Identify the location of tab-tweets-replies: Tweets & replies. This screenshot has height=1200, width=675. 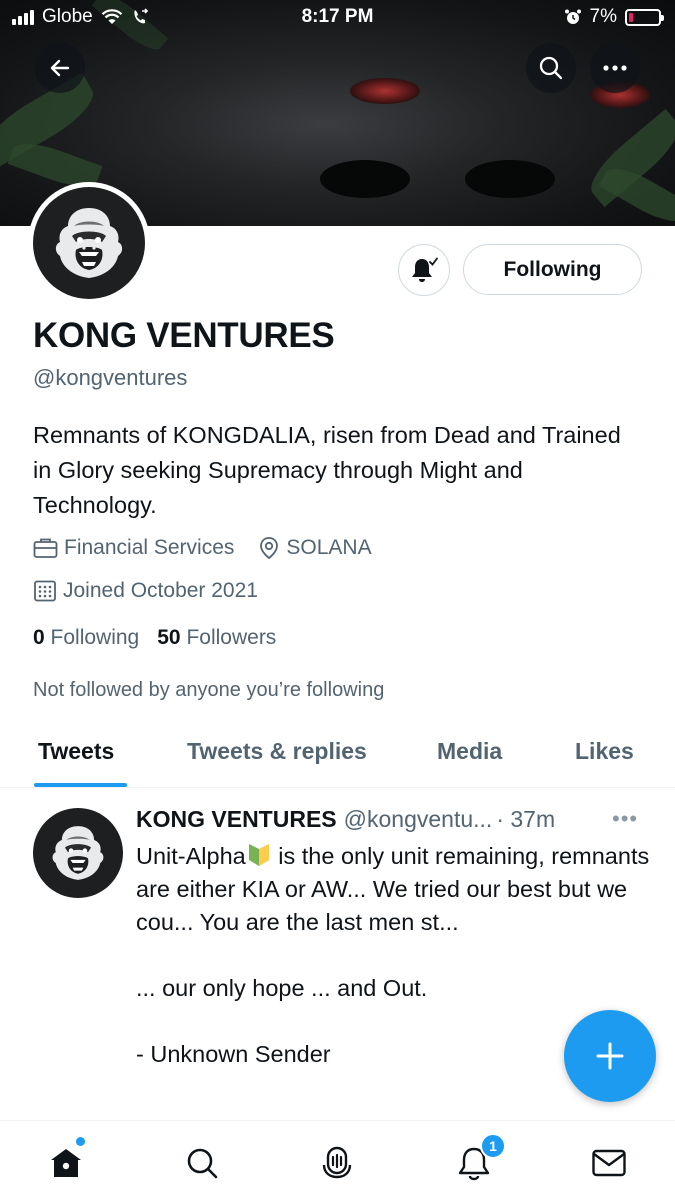
(277, 751).